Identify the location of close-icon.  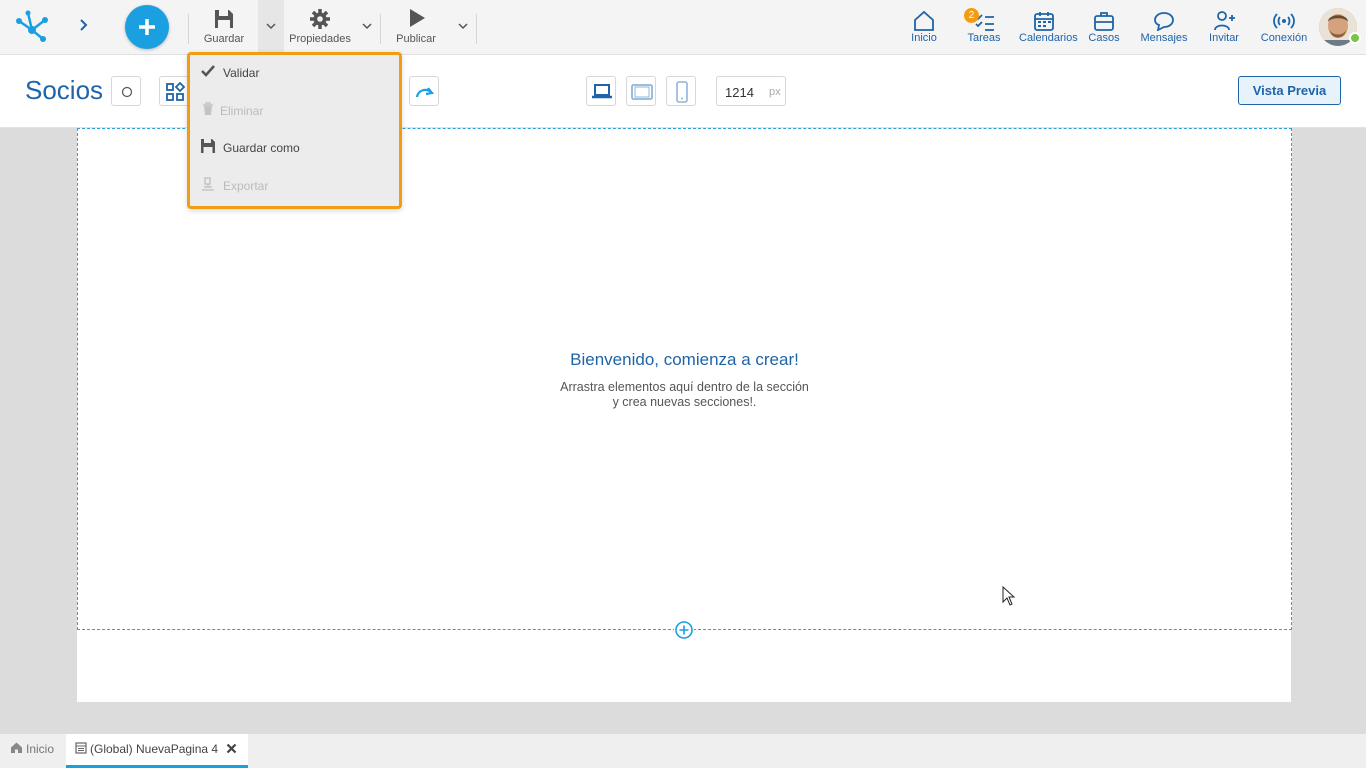
(231, 748).